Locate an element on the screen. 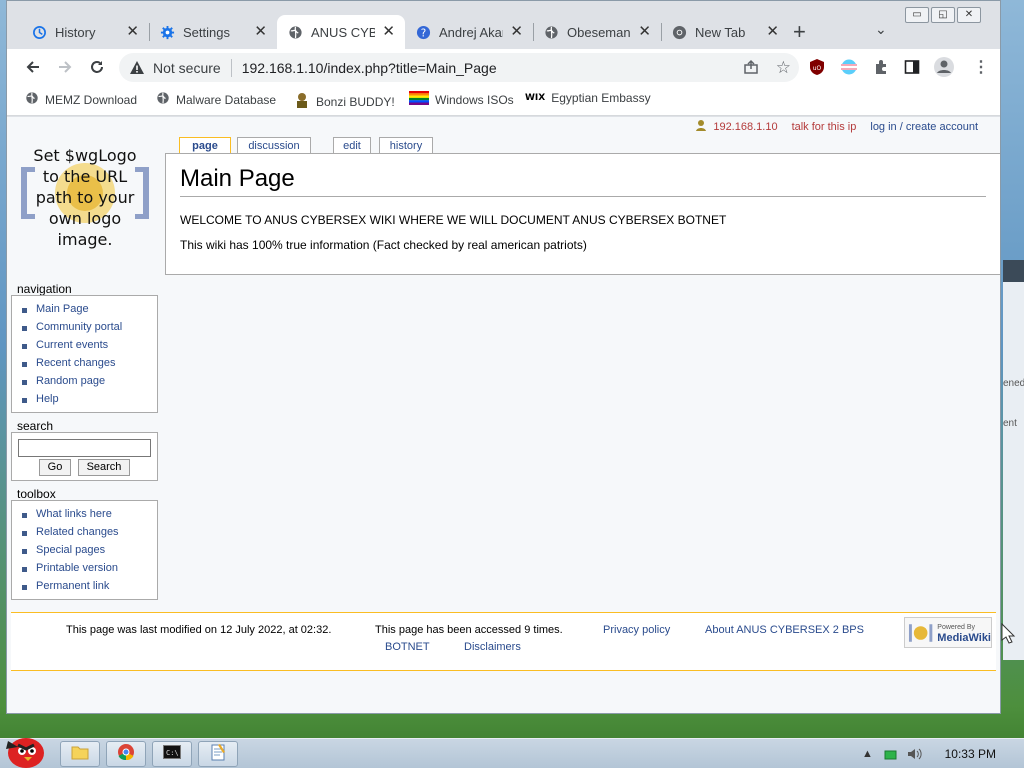  bookmark-malware-database: Malware Database is located at coordinates (216, 99).